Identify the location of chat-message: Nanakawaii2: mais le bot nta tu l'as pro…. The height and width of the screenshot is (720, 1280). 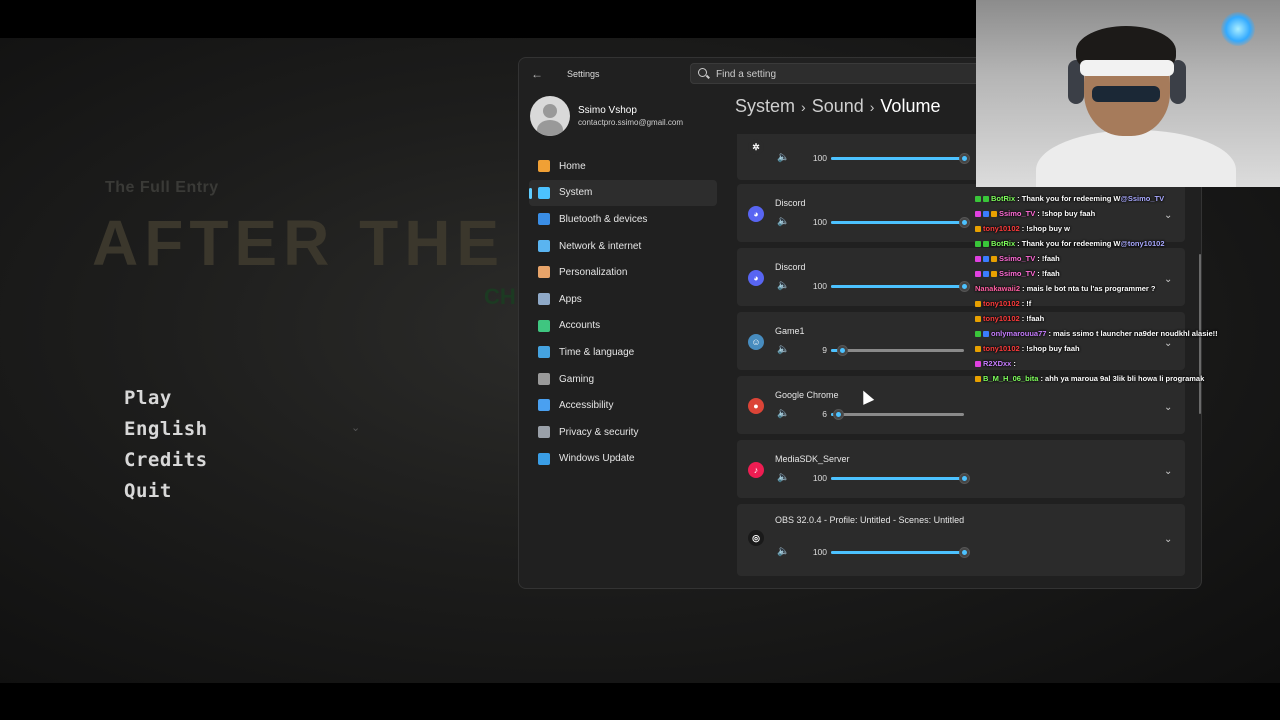
(1125, 288).